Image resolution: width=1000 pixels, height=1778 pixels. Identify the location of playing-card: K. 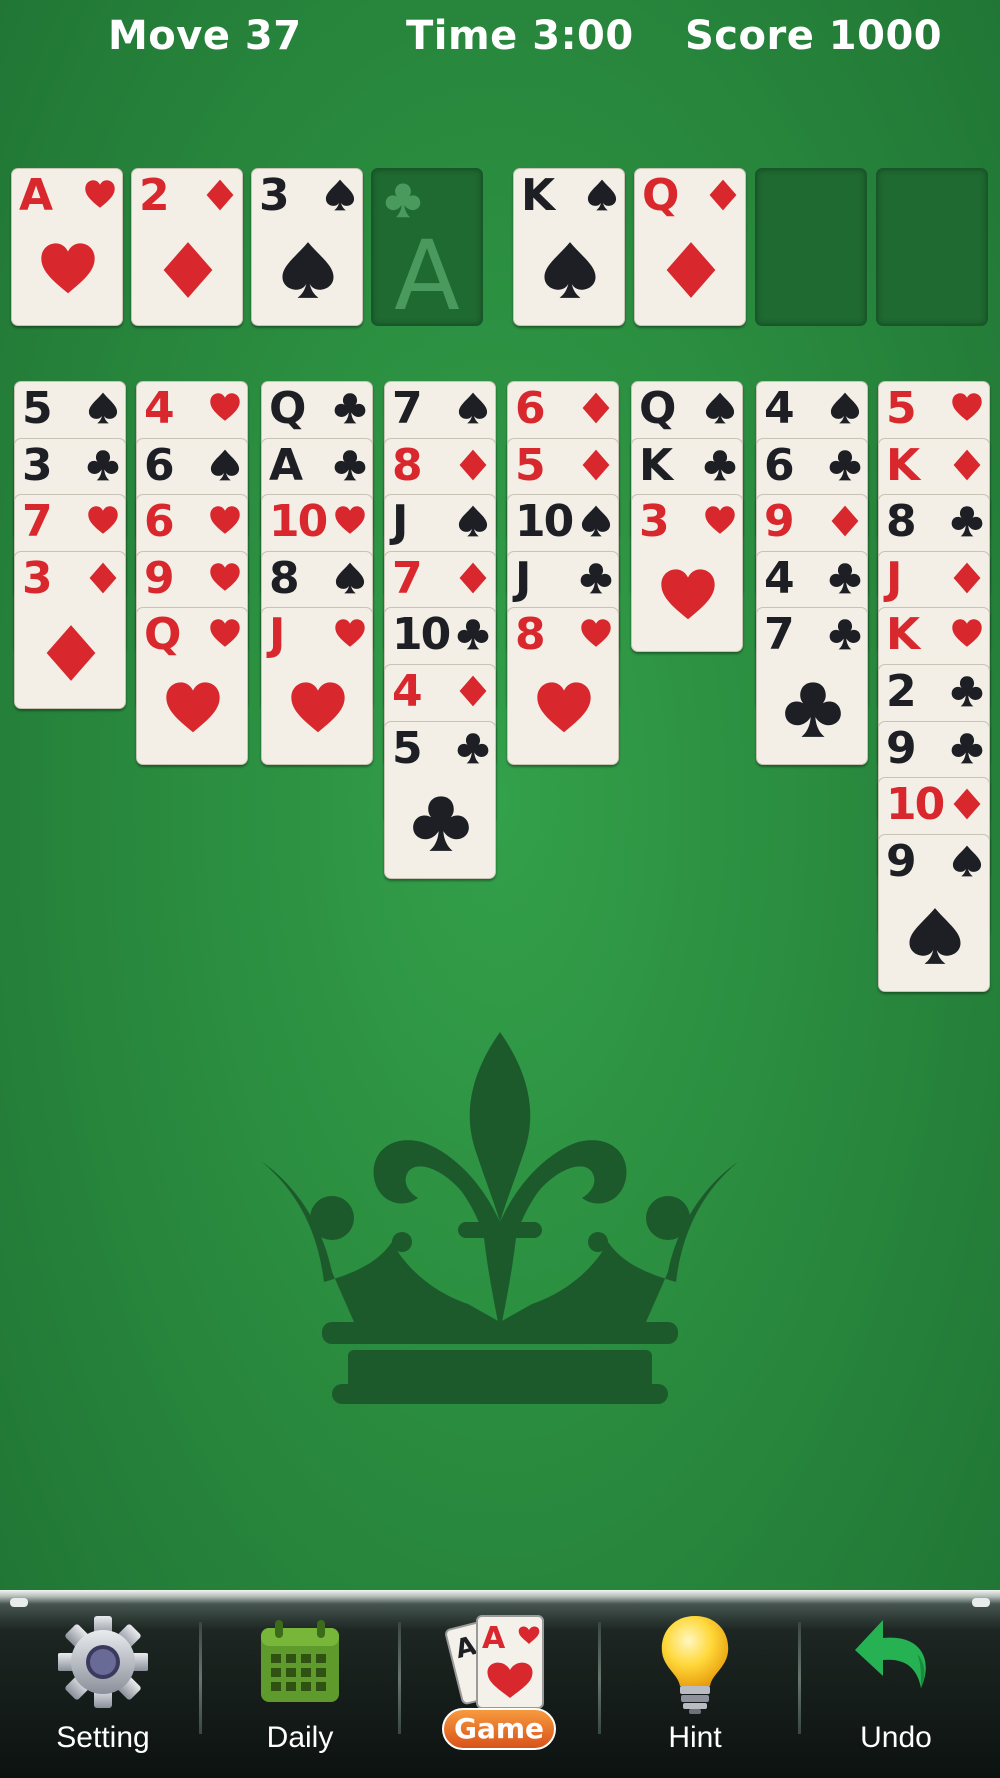
(569, 247).